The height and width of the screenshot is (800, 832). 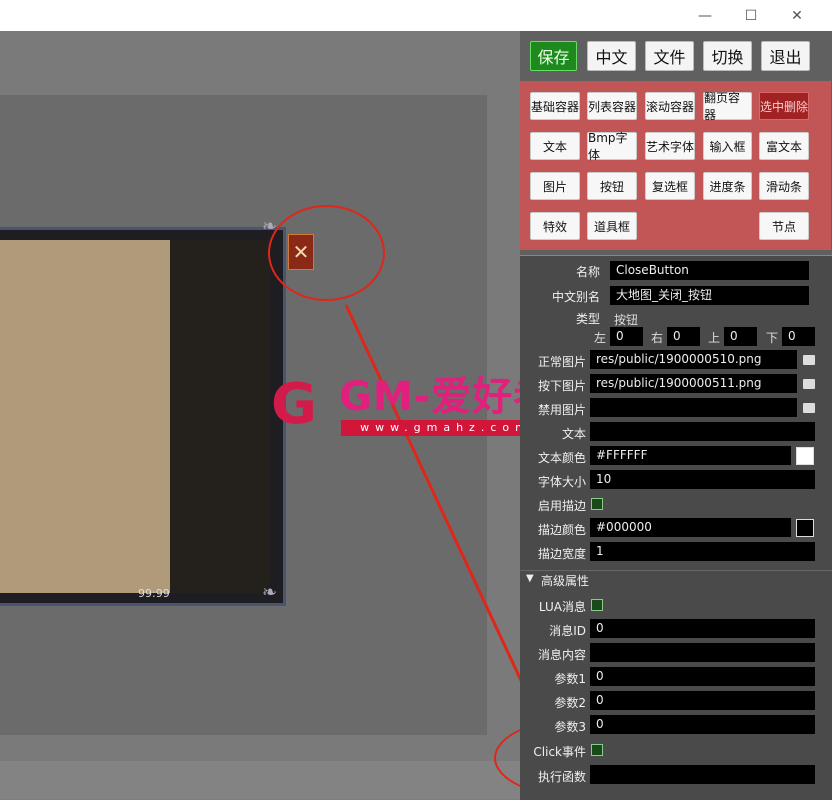 What do you see at coordinates (702, 774) in the screenshot?
I see `exec-function-field` at bounding box center [702, 774].